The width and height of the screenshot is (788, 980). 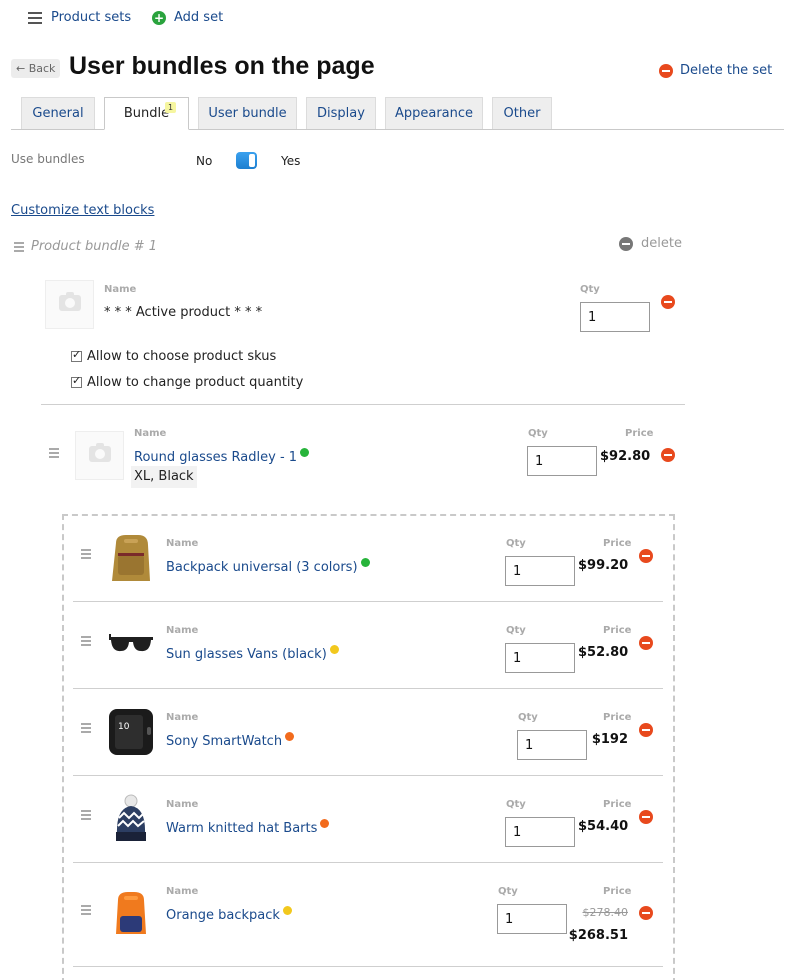 I want to click on tab-user-bundle: User bundle, so click(x=247, y=113).